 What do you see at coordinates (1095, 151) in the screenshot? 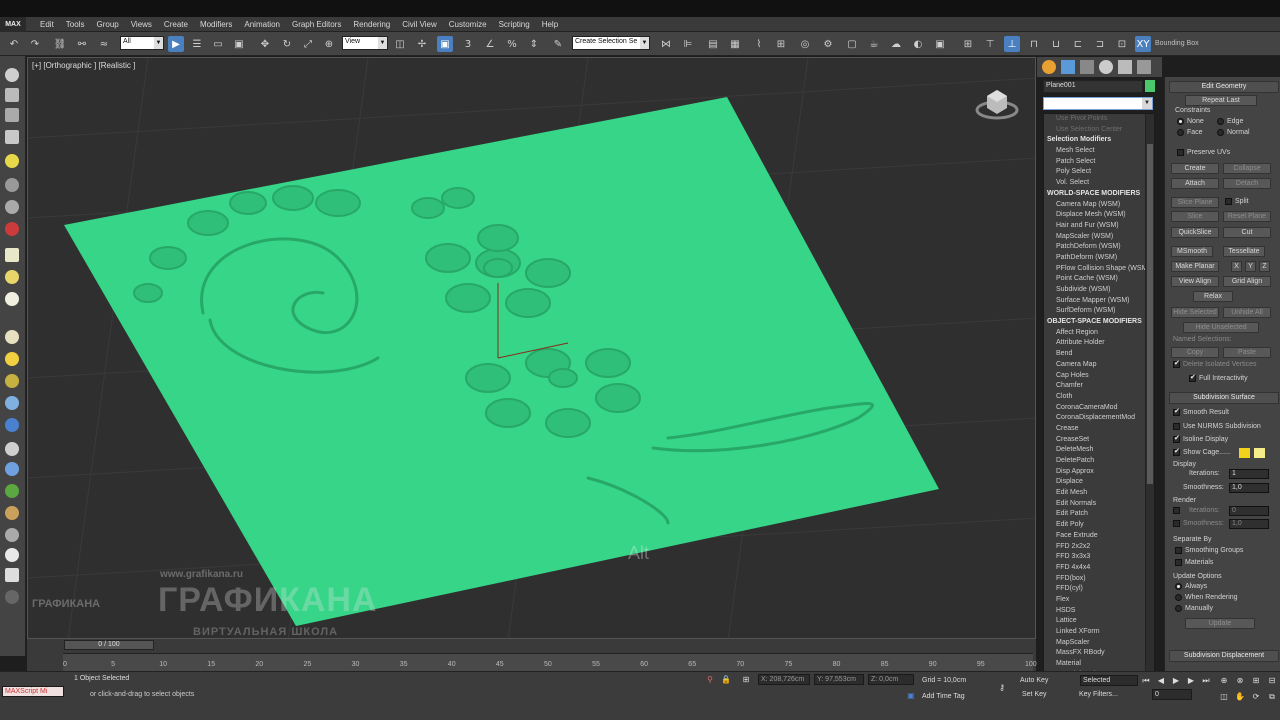
I see `modifier-list-item: Mesh Select` at bounding box center [1095, 151].